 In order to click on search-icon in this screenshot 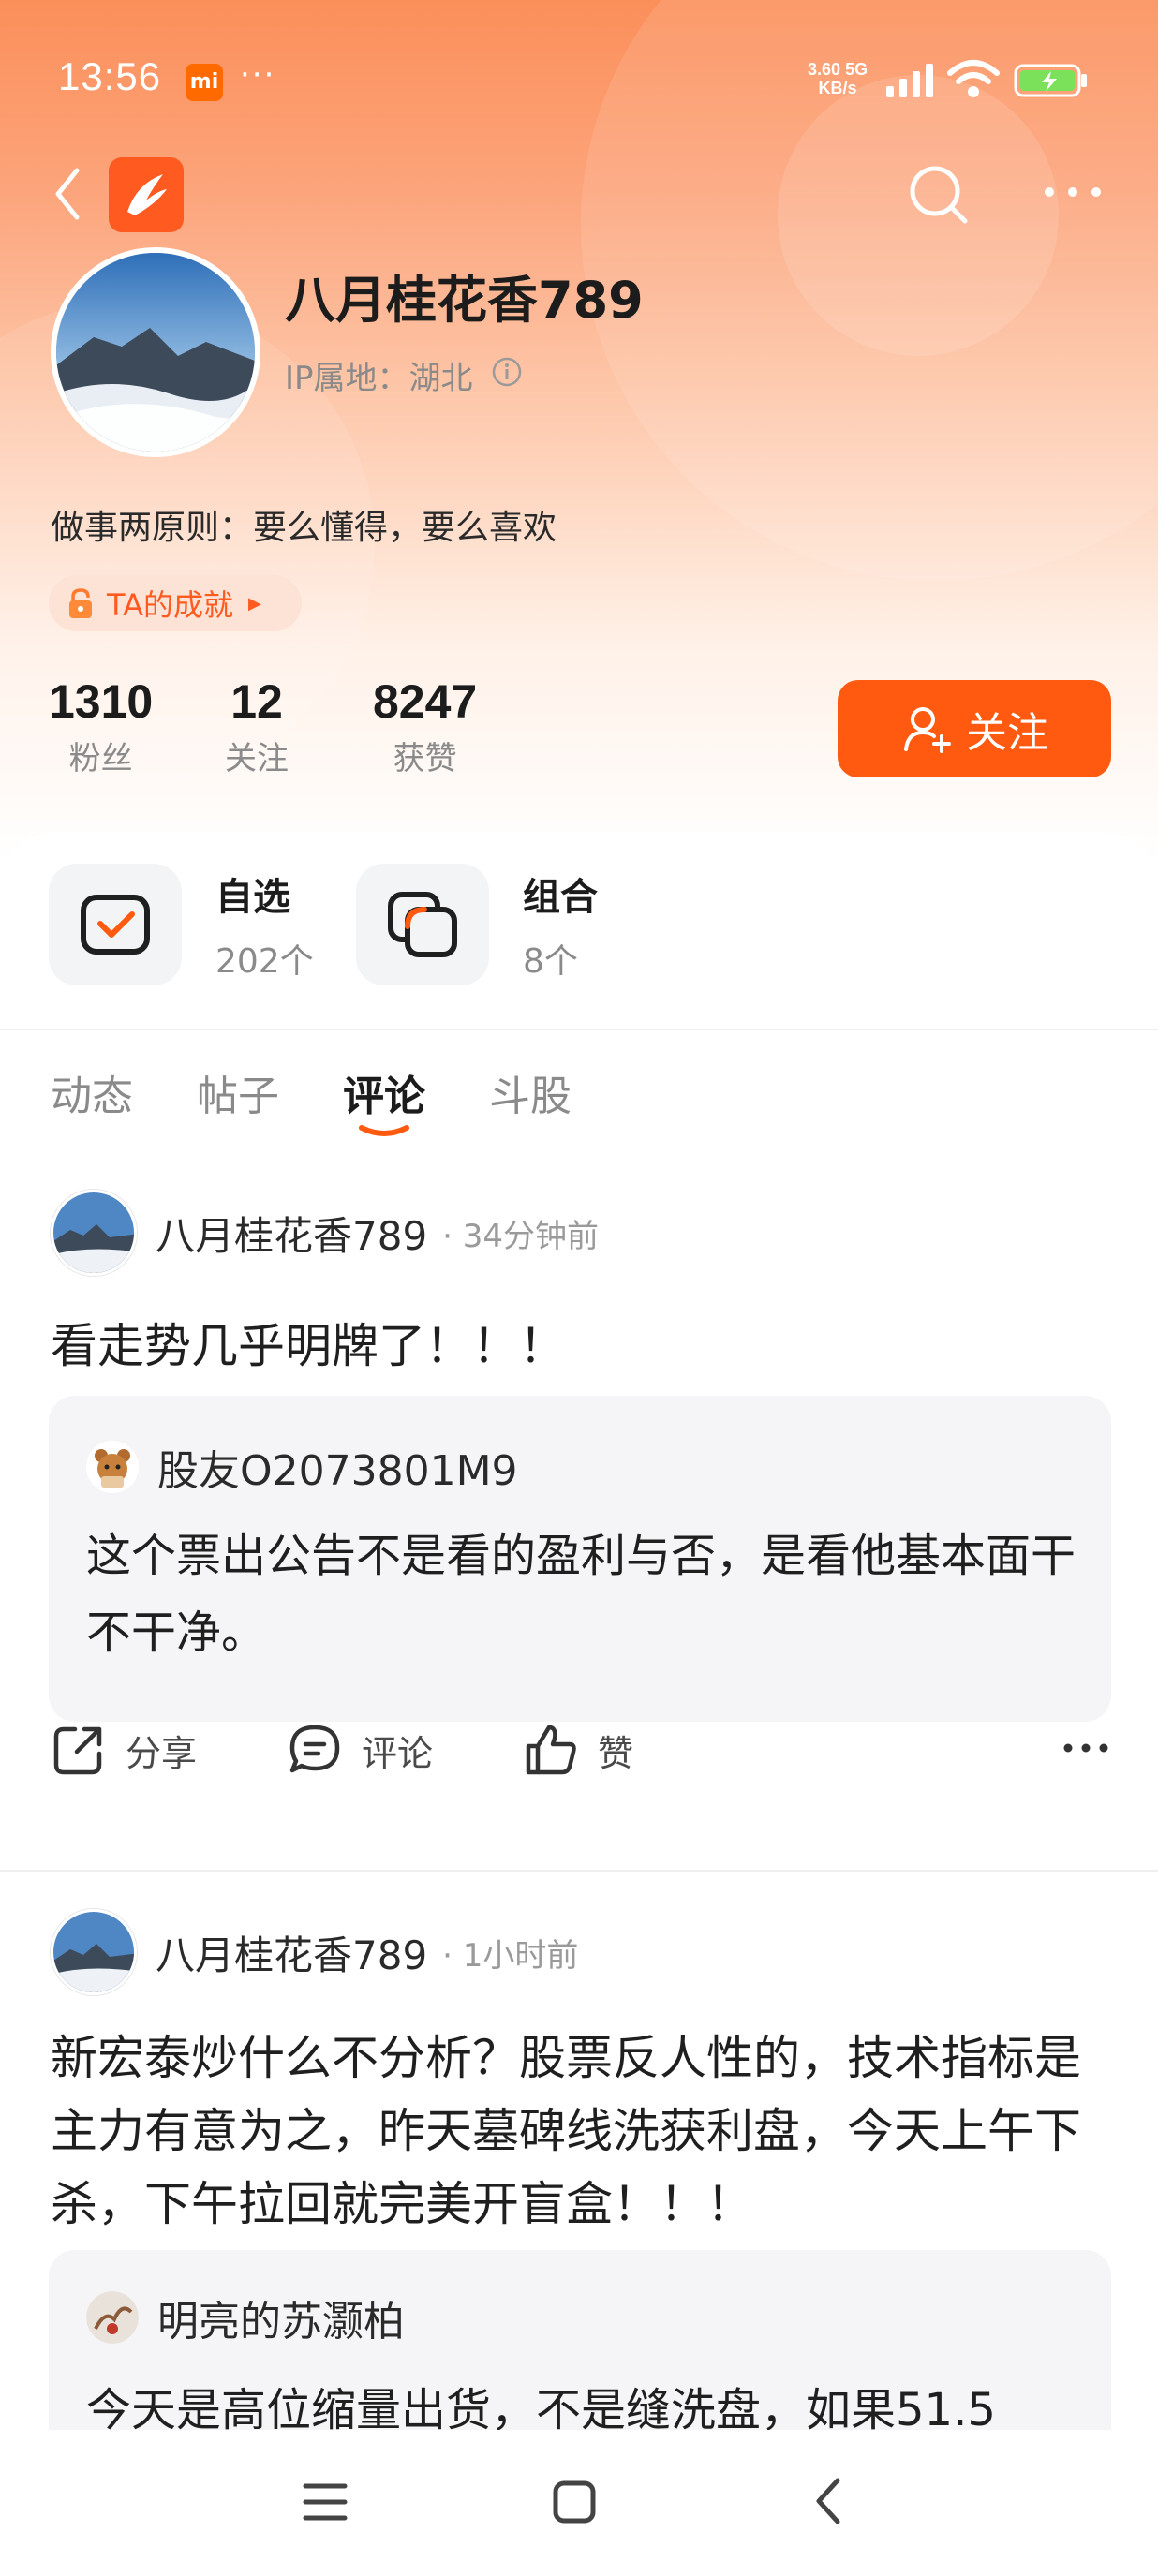, I will do `click(938, 195)`.